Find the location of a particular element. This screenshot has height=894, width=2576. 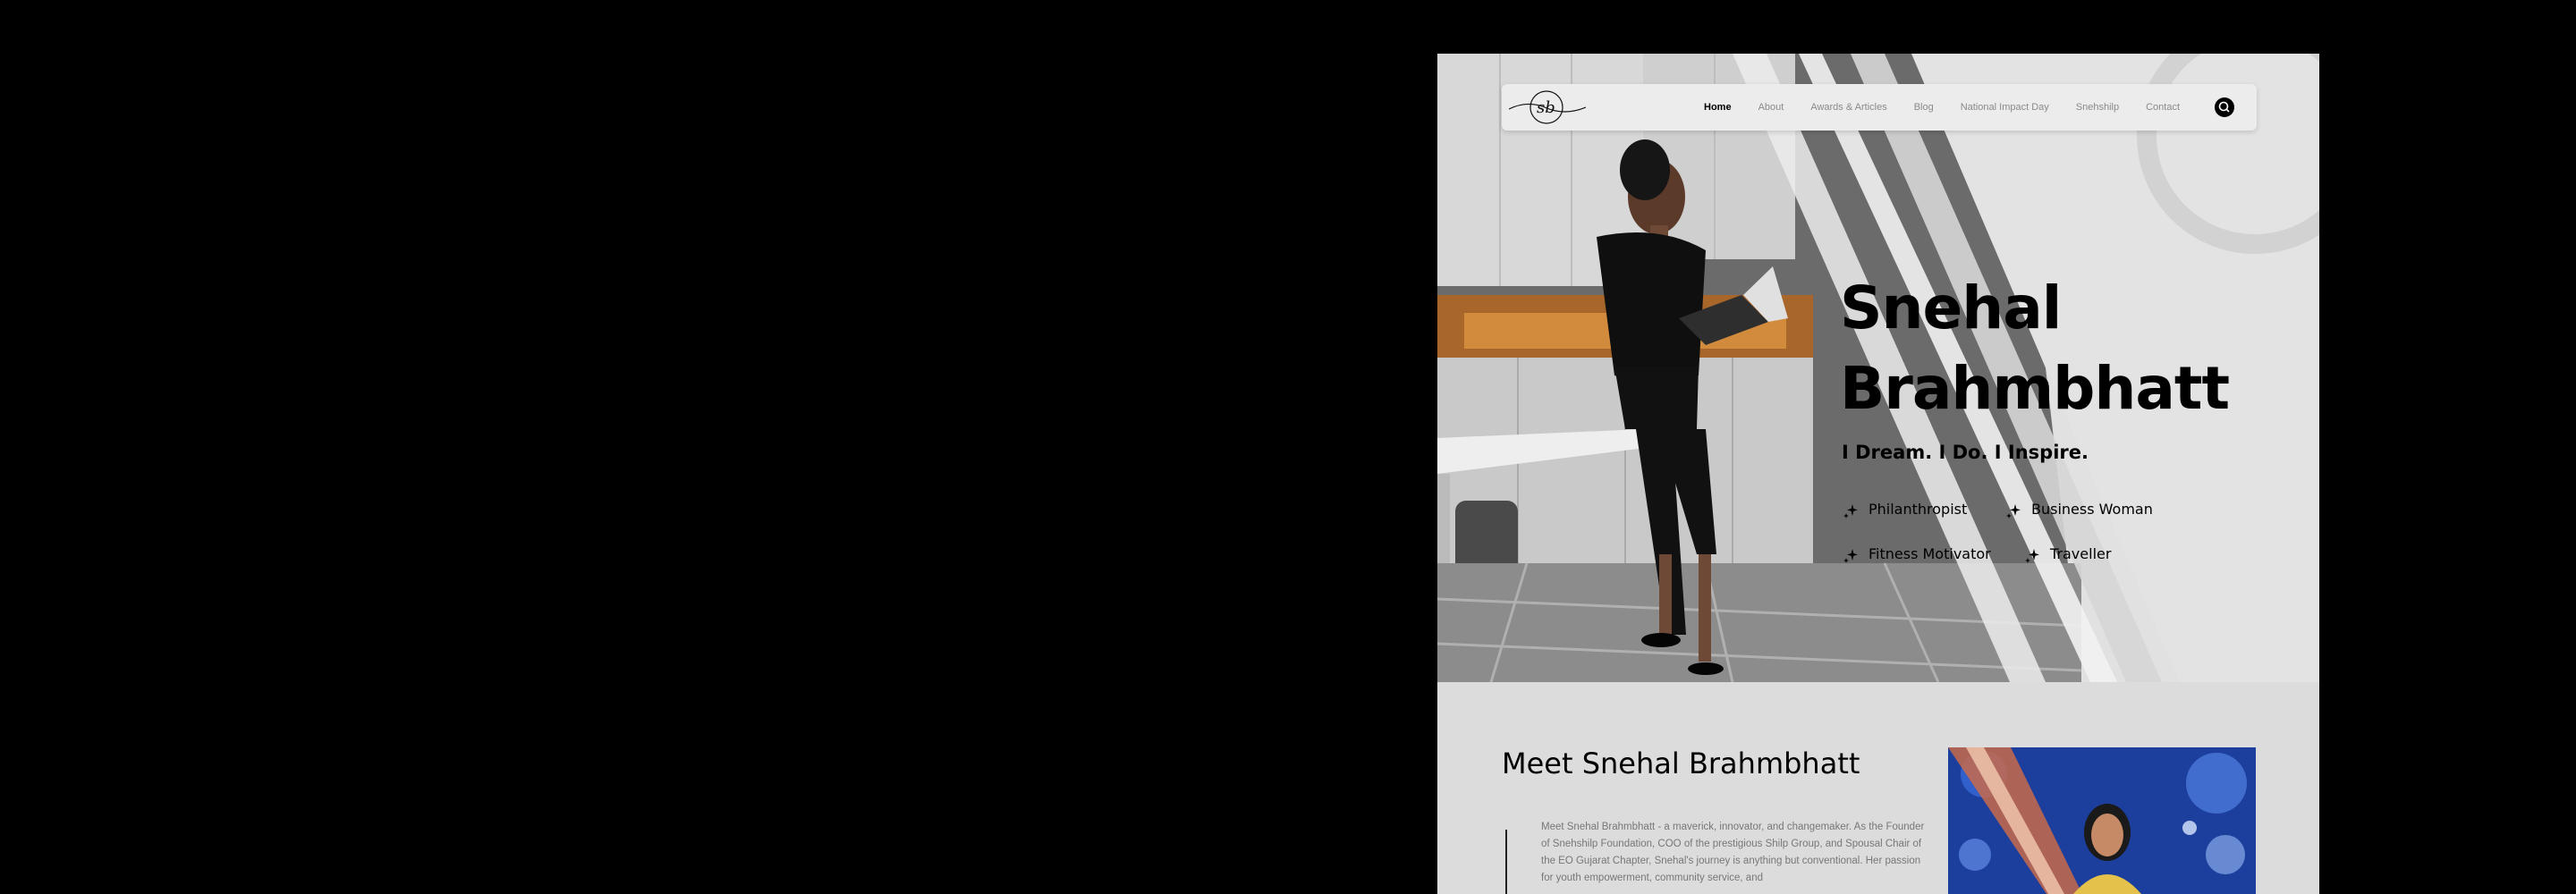

search-button is located at coordinates (2224, 107).